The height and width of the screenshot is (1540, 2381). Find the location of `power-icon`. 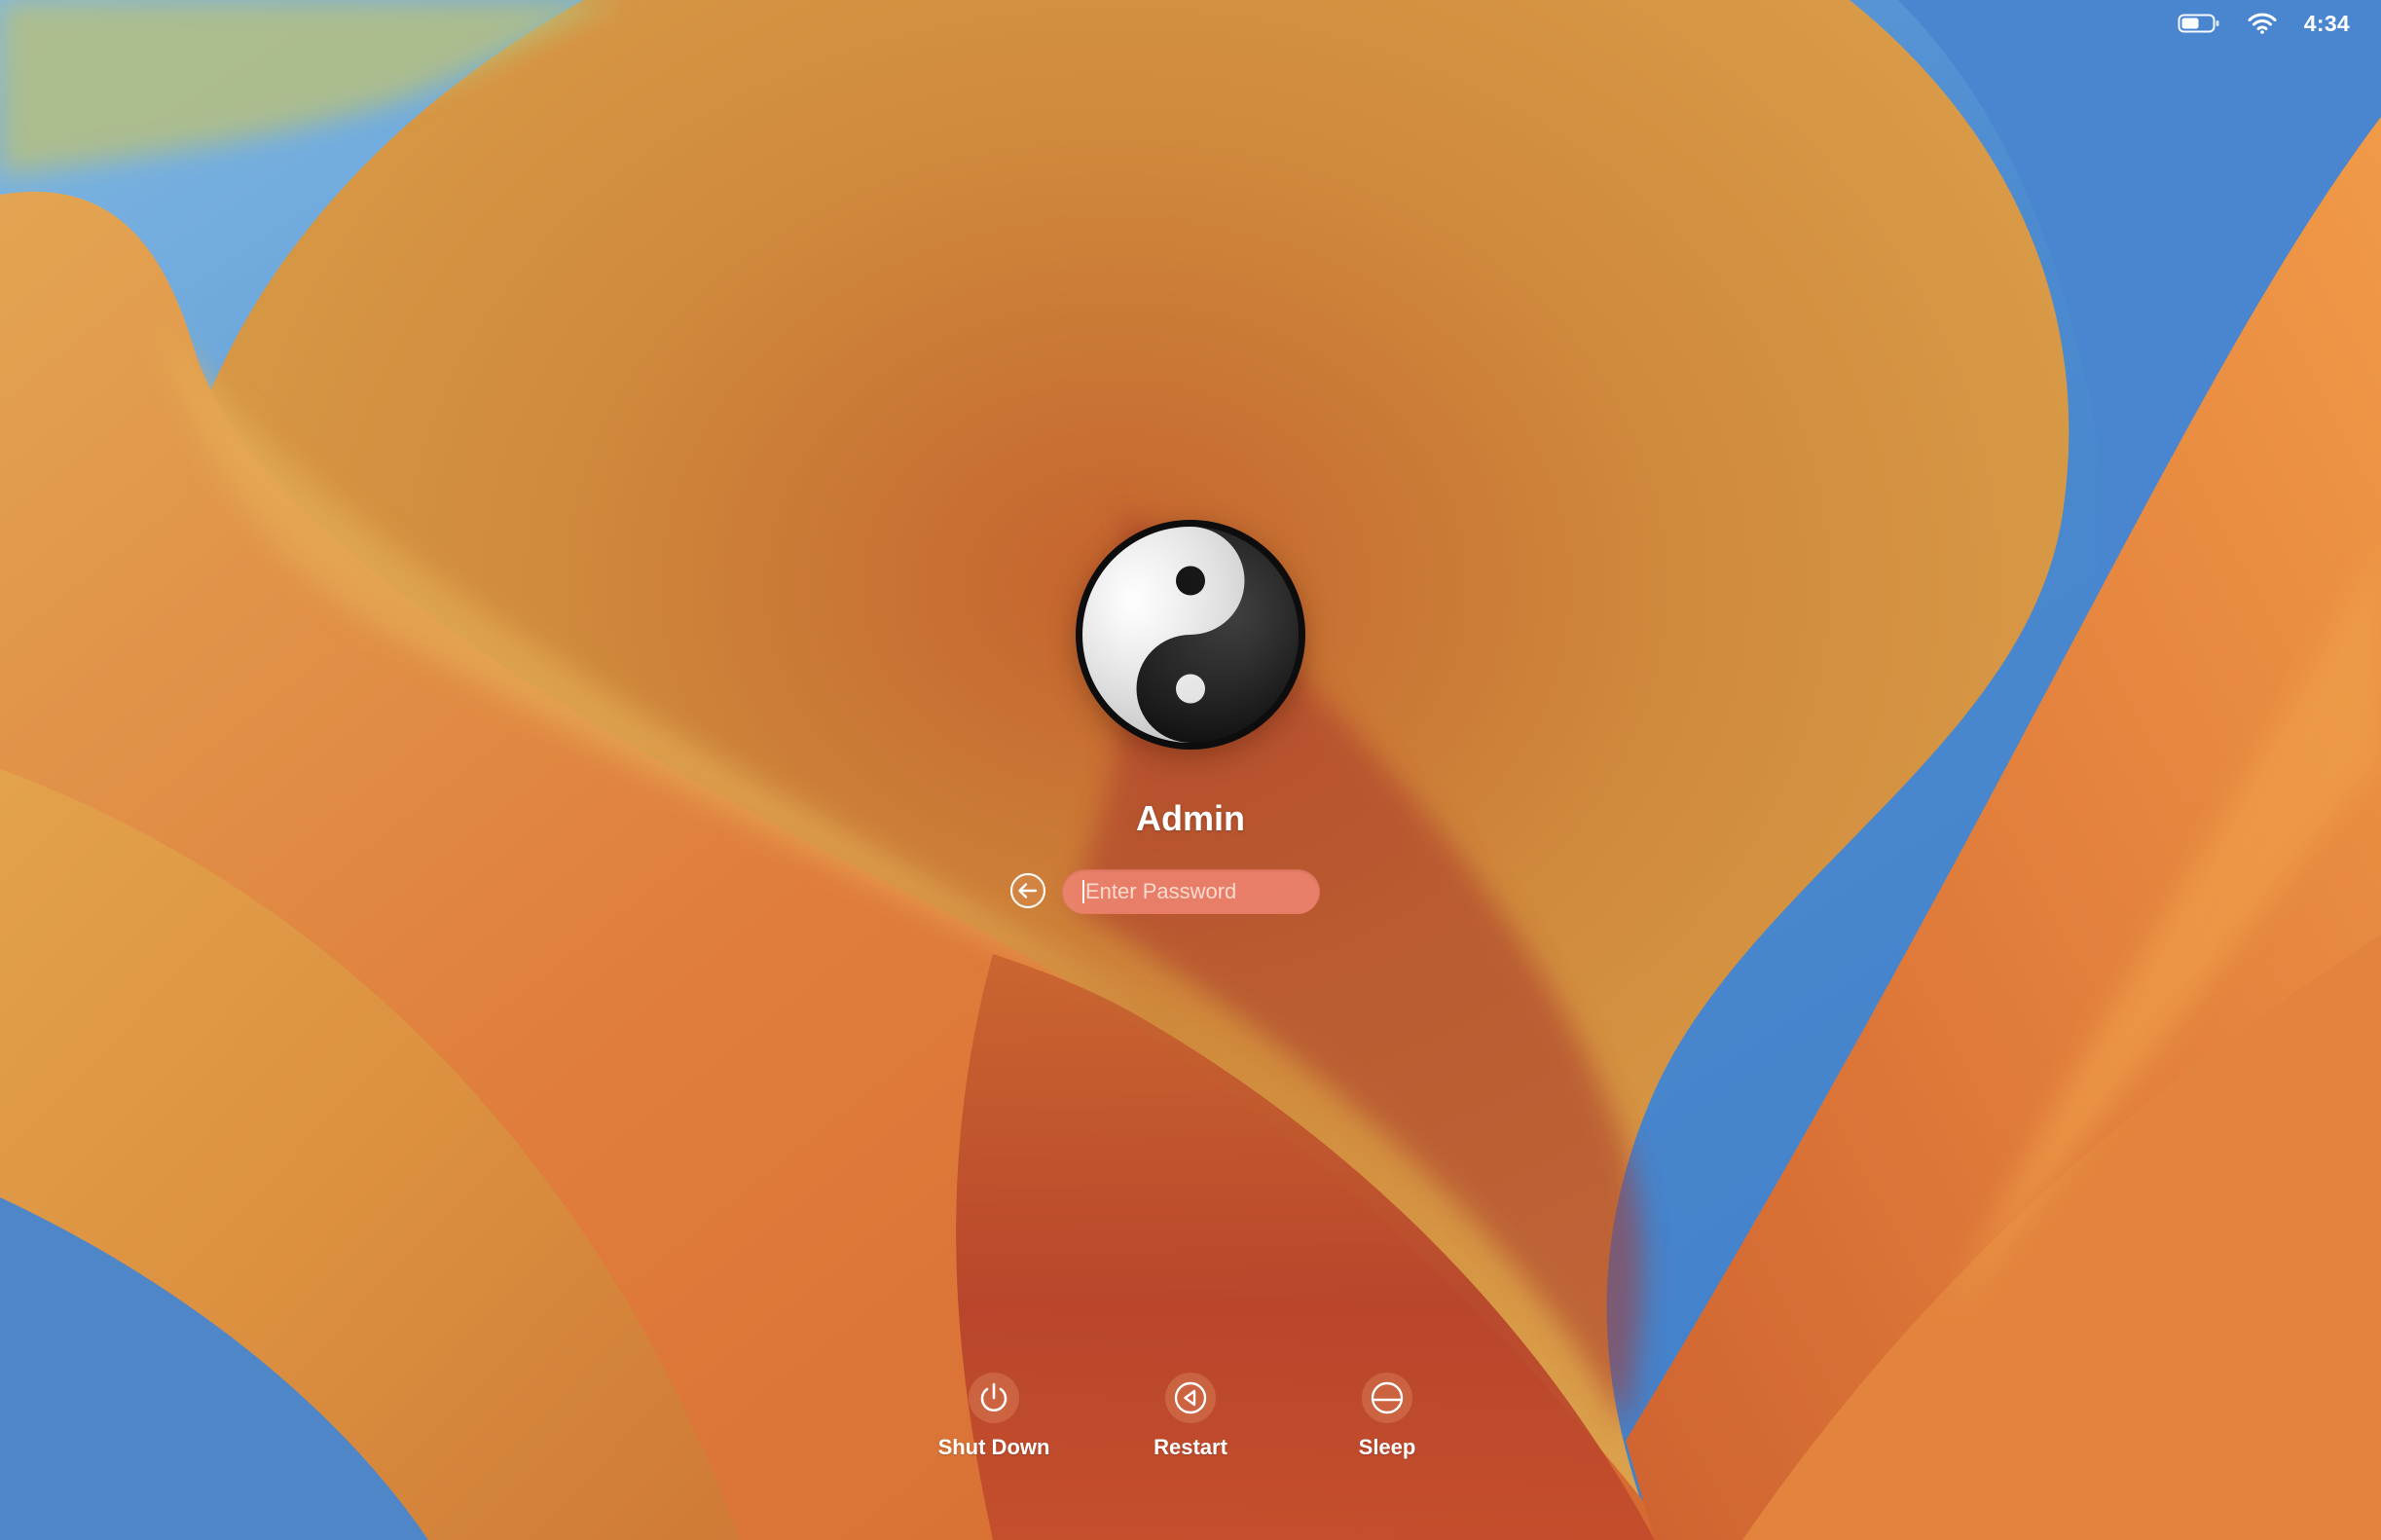

power-icon is located at coordinates (994, 1398).